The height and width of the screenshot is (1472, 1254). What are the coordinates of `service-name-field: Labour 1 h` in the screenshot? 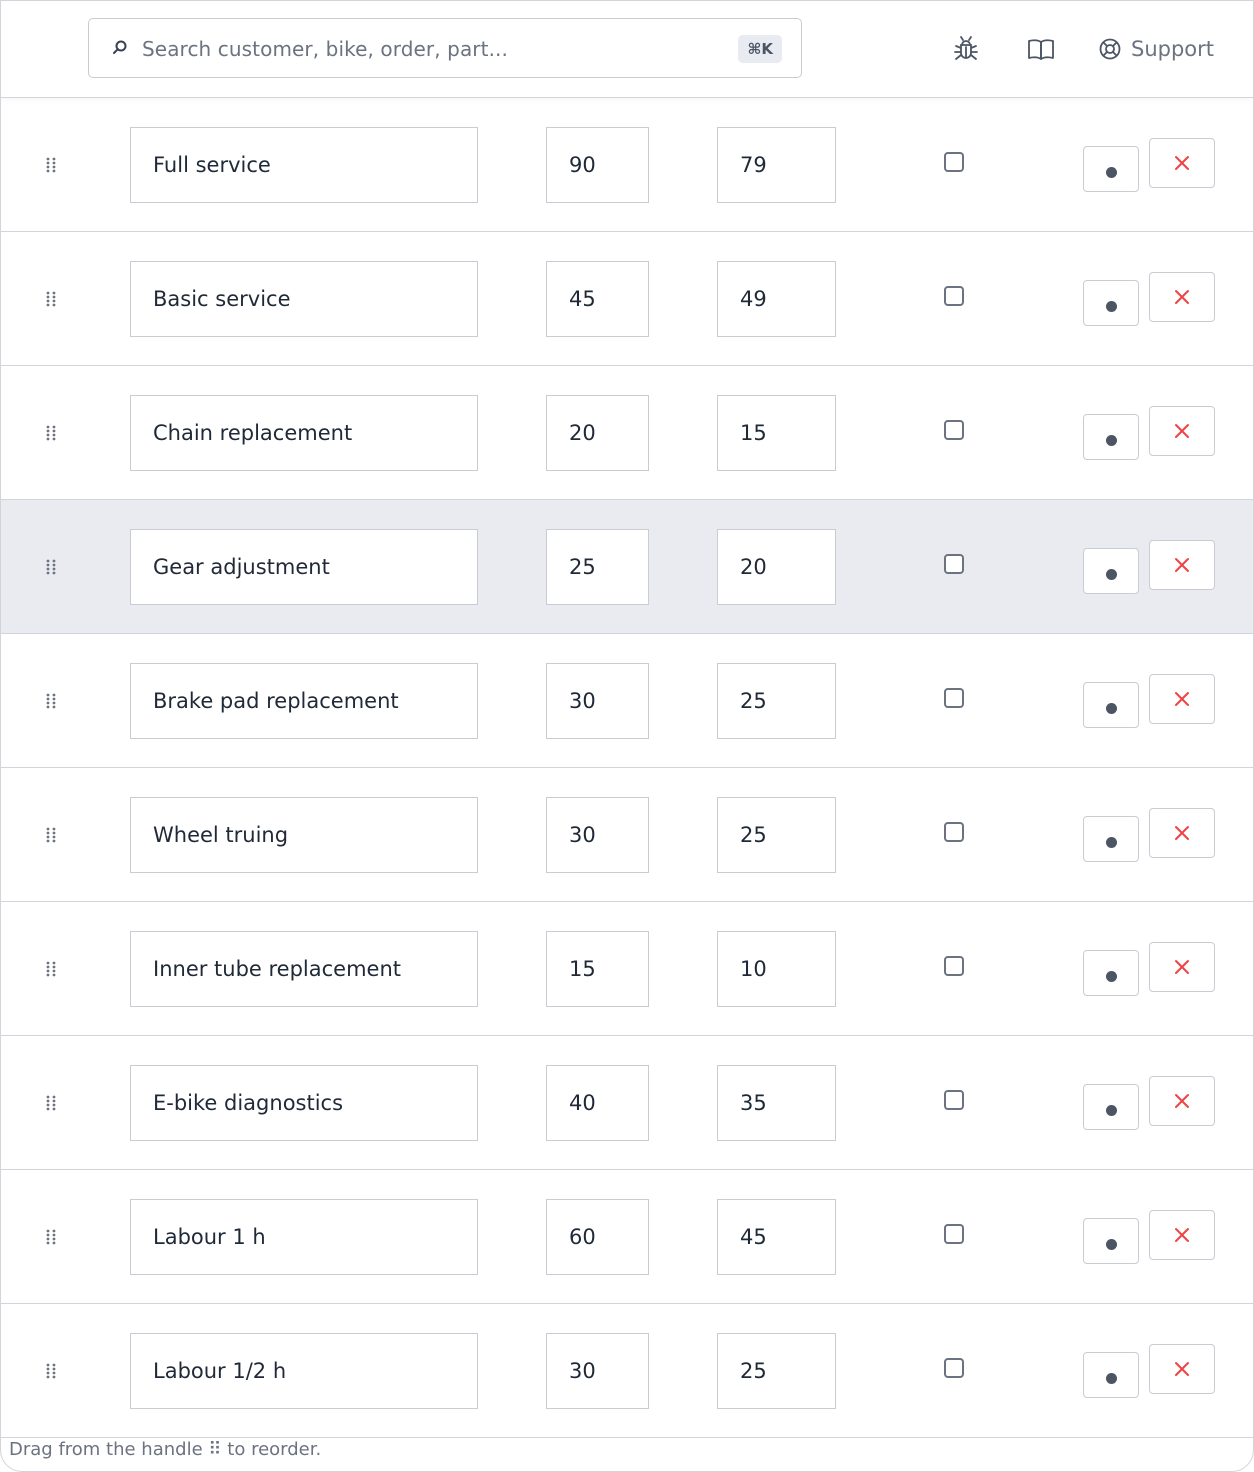 It's located at (304, 1237).